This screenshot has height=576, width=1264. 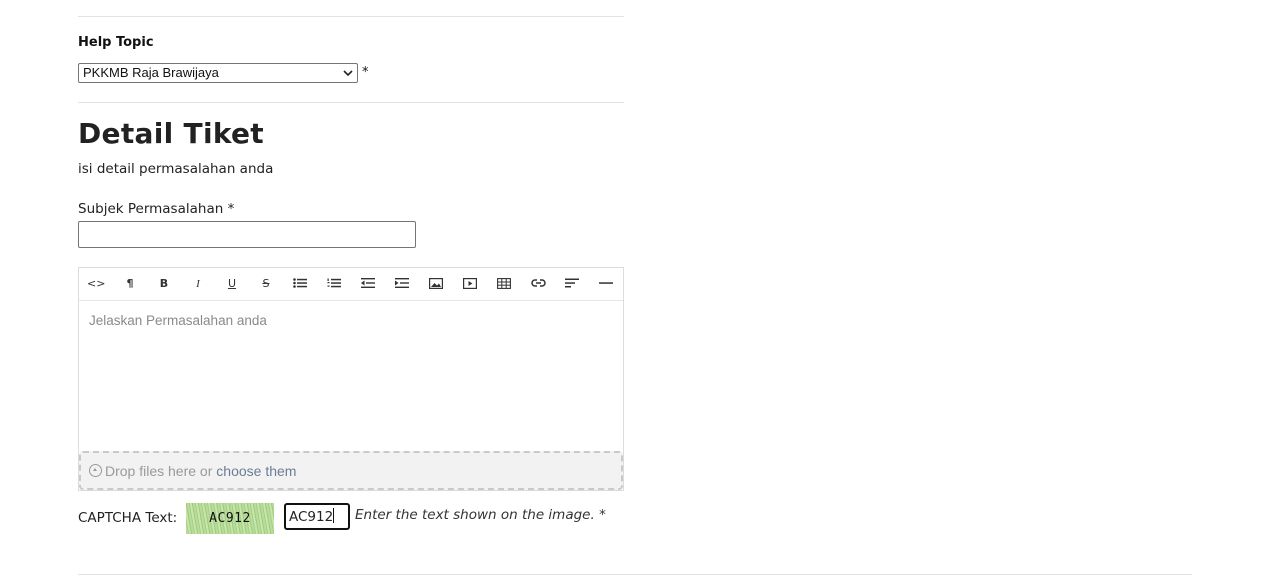 What do you see at coordinates (348, 74) in the screenshot?
I see `chevron-down-icon` at bounding box center [348, 74].